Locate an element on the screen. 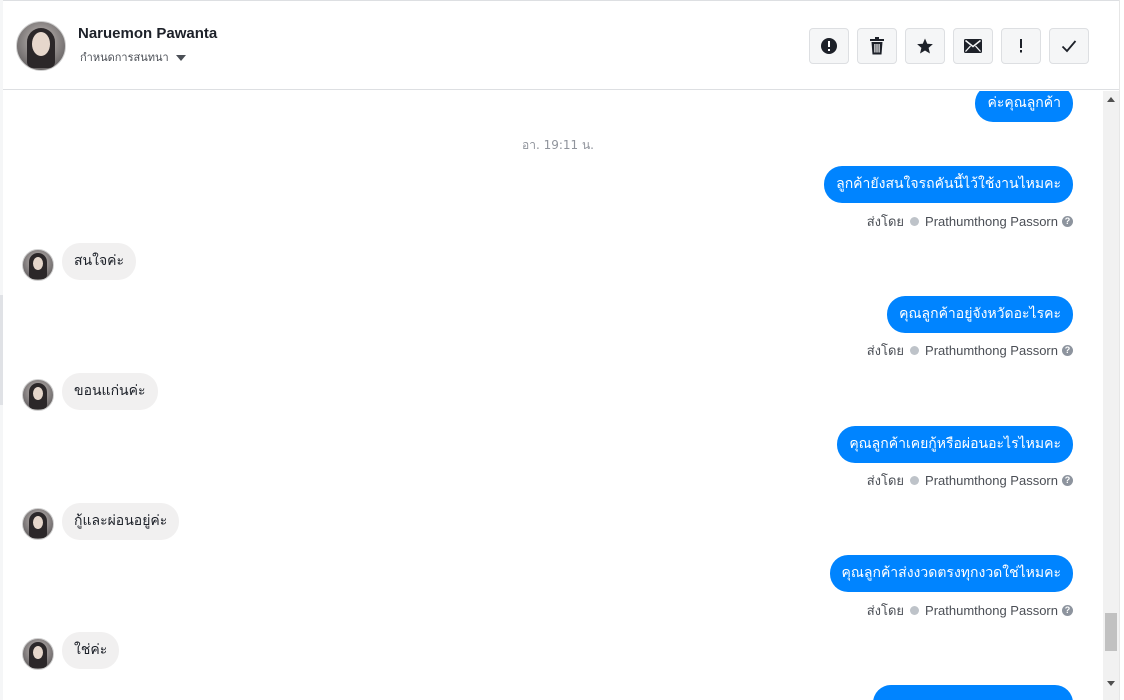 This screenshot has width=1124, height=700. scroll-up-arrow-icon is located at coordinates (1111, 99).